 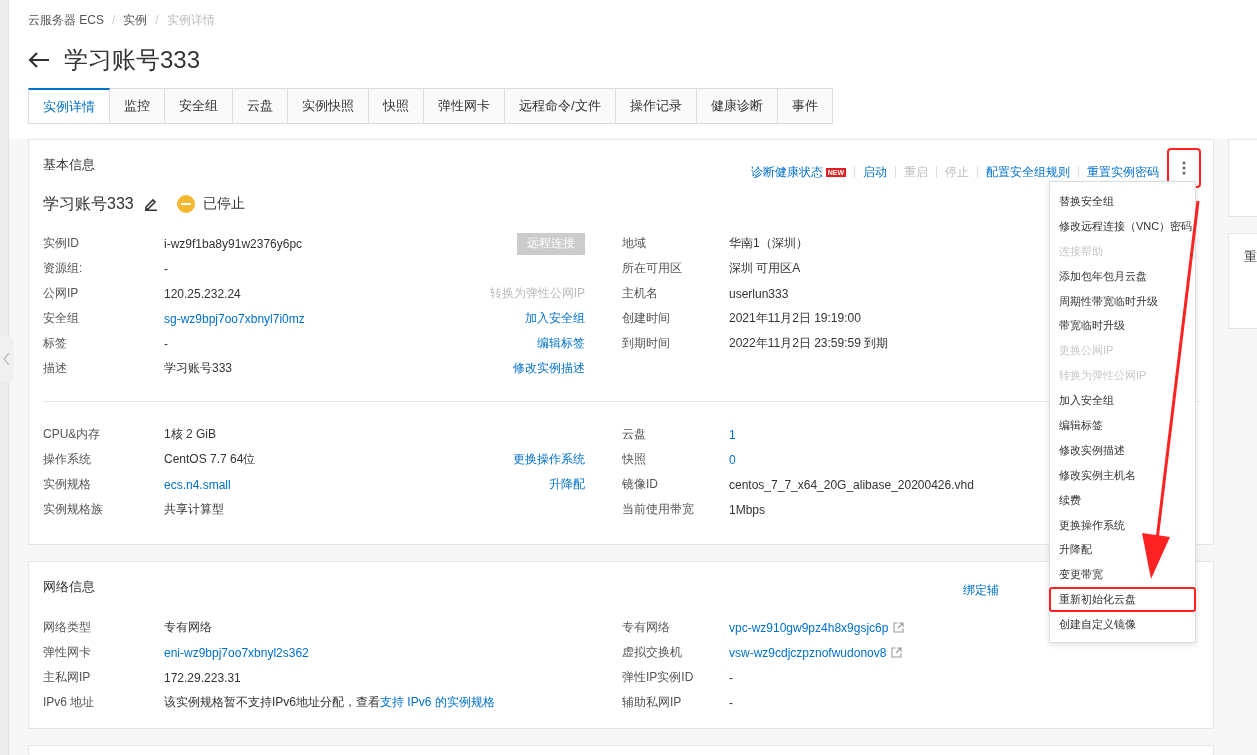 I want to click on tab: 弹性网卡, so click(x=464, y=105).